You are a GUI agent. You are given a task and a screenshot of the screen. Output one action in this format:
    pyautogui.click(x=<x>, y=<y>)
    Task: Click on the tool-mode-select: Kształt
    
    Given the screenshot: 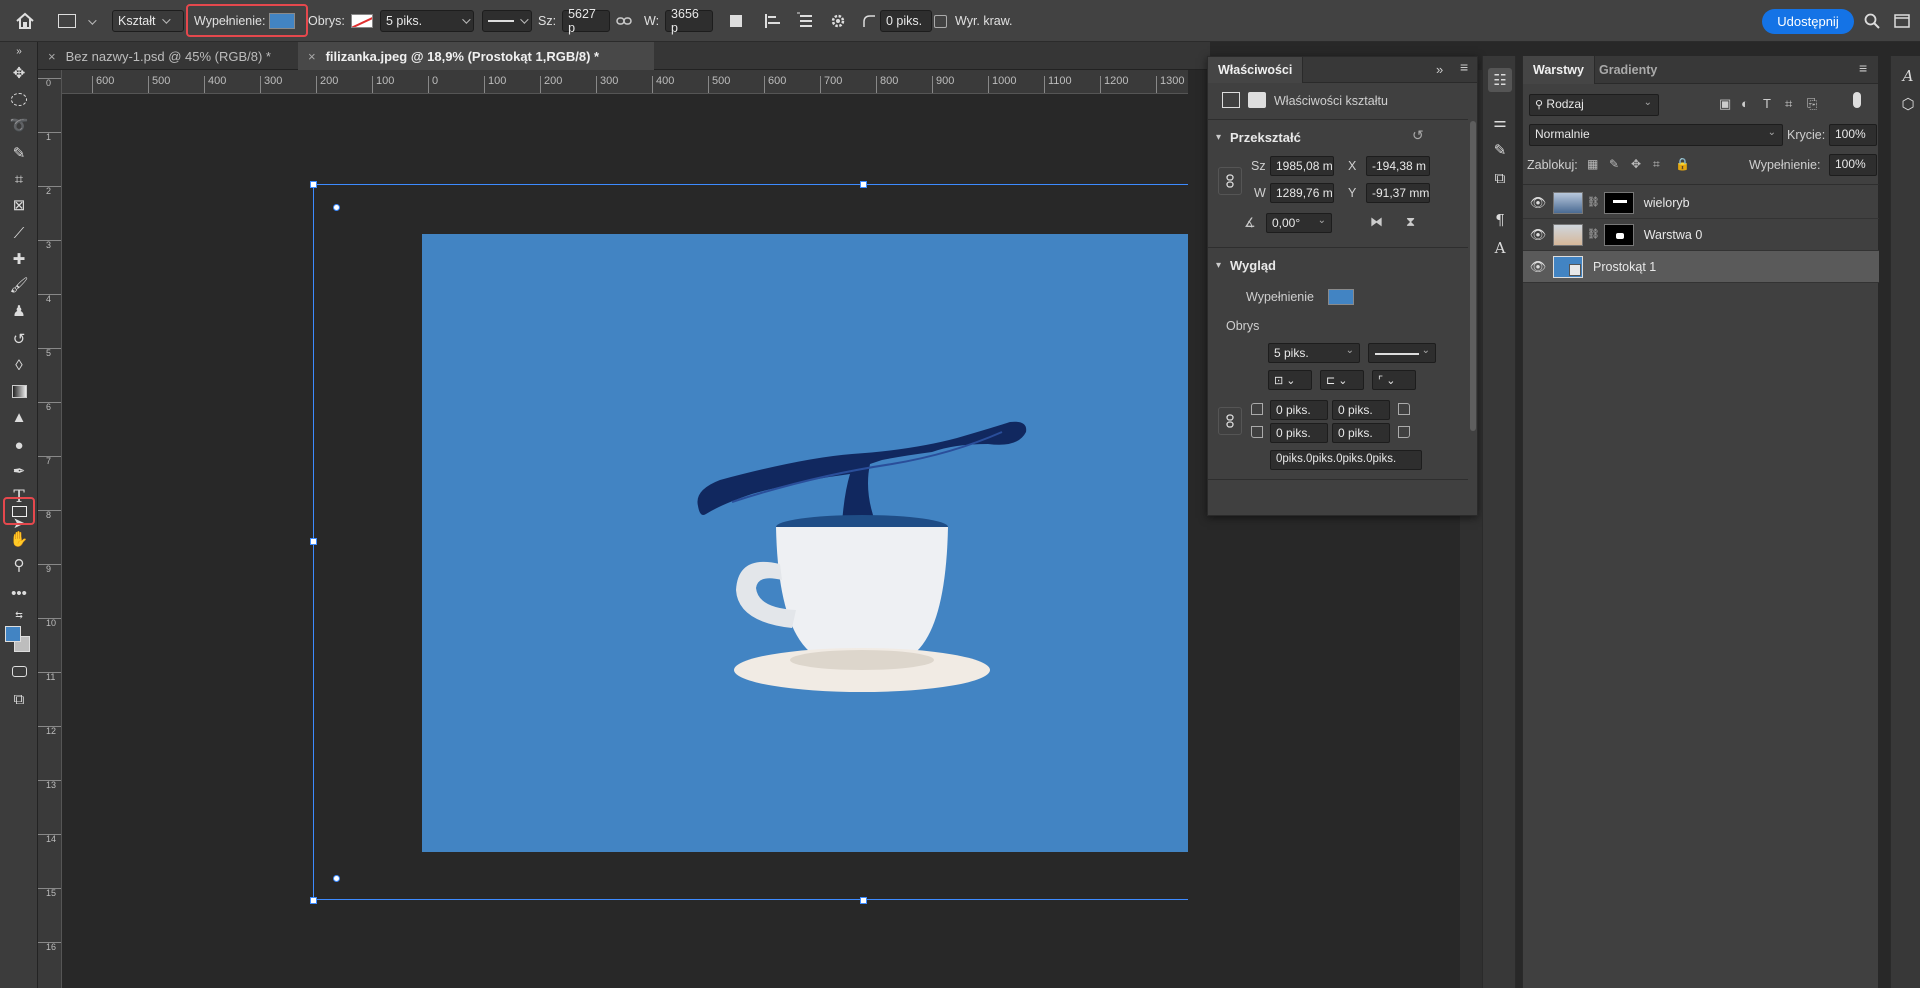 What is the action you would take?
    pyautogui.click(x=148, y=21)
    